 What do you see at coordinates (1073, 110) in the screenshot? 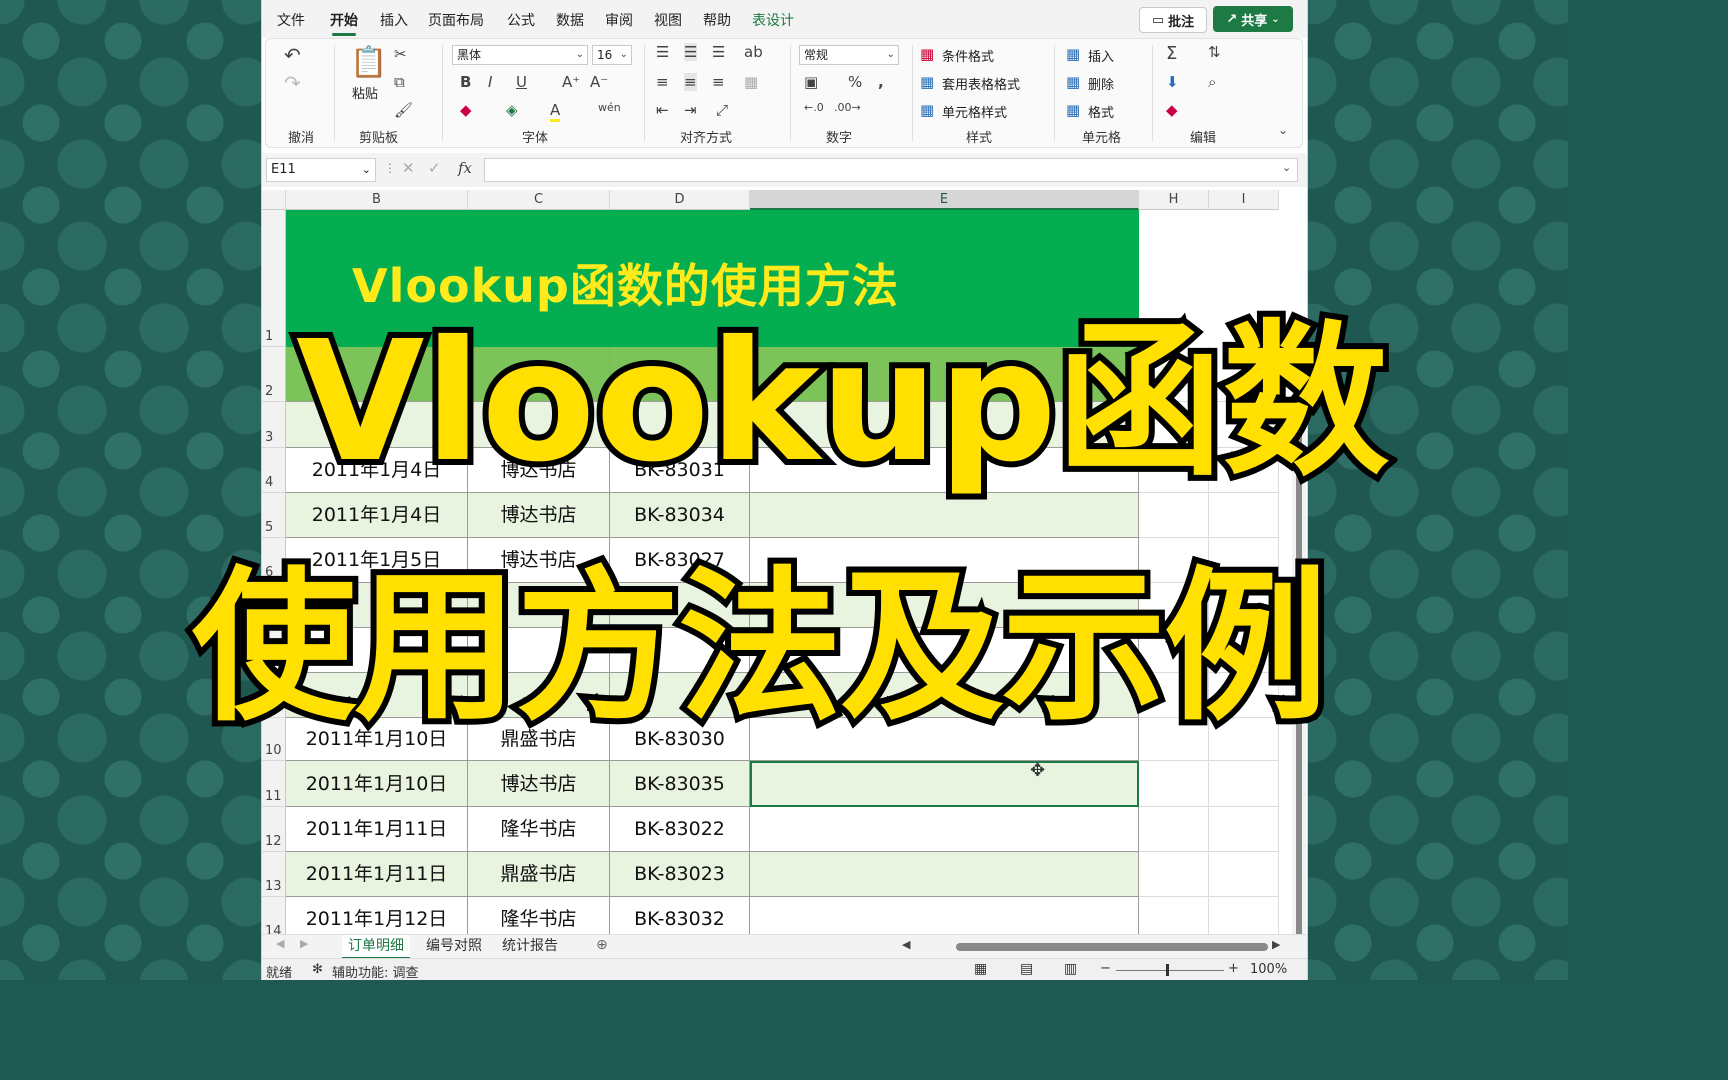
I see `format-cells-icon: ▦` at bounding box center [1073, 110].